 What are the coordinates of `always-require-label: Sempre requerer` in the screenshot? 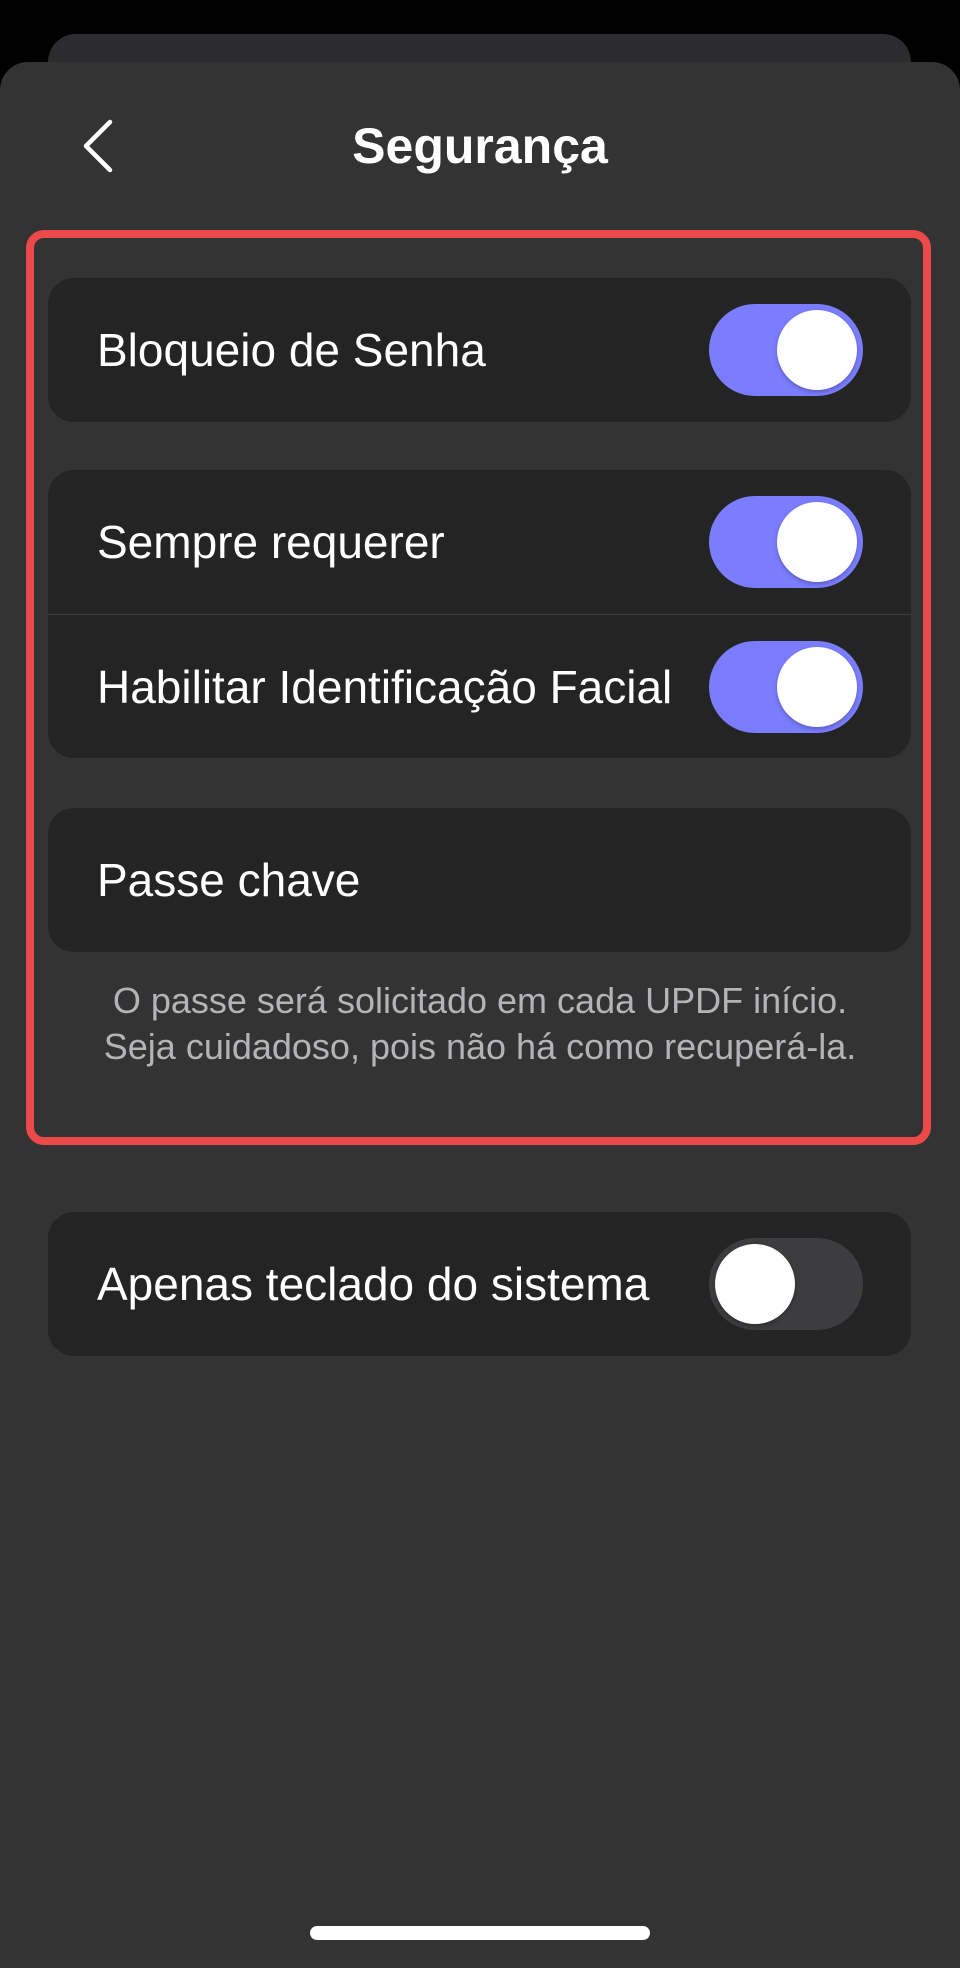 It's located at (271, 542).